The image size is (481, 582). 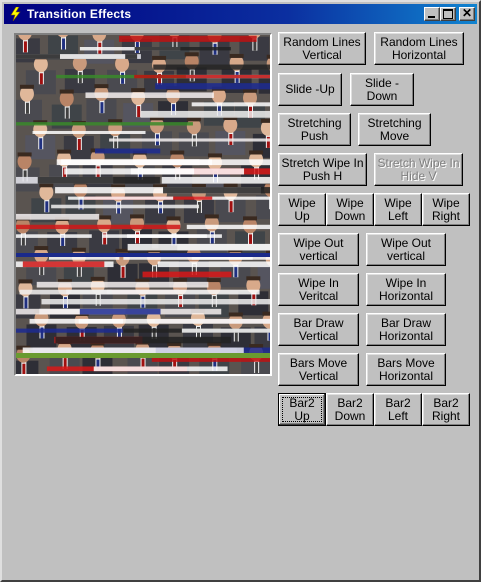 I want to click on random-lines-horizontal-button: Random Lines Horizontal, so click(x=419, y=48).